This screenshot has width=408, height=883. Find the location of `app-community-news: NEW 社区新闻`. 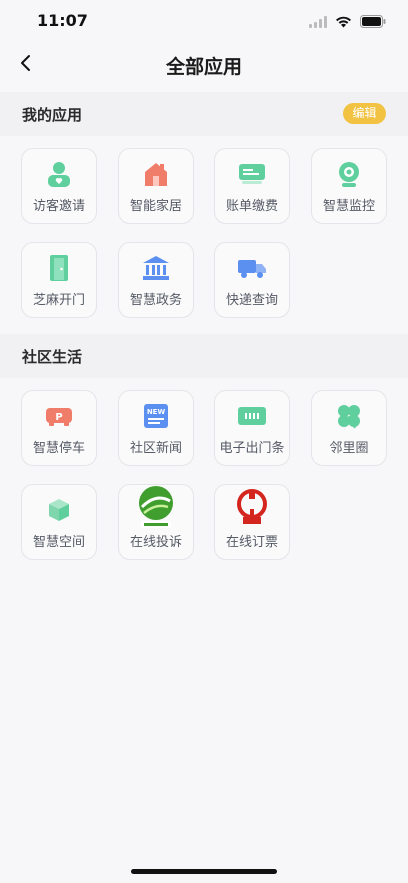

app-community-news: NEW 社区新闻 is located at coordinates (156, 428).